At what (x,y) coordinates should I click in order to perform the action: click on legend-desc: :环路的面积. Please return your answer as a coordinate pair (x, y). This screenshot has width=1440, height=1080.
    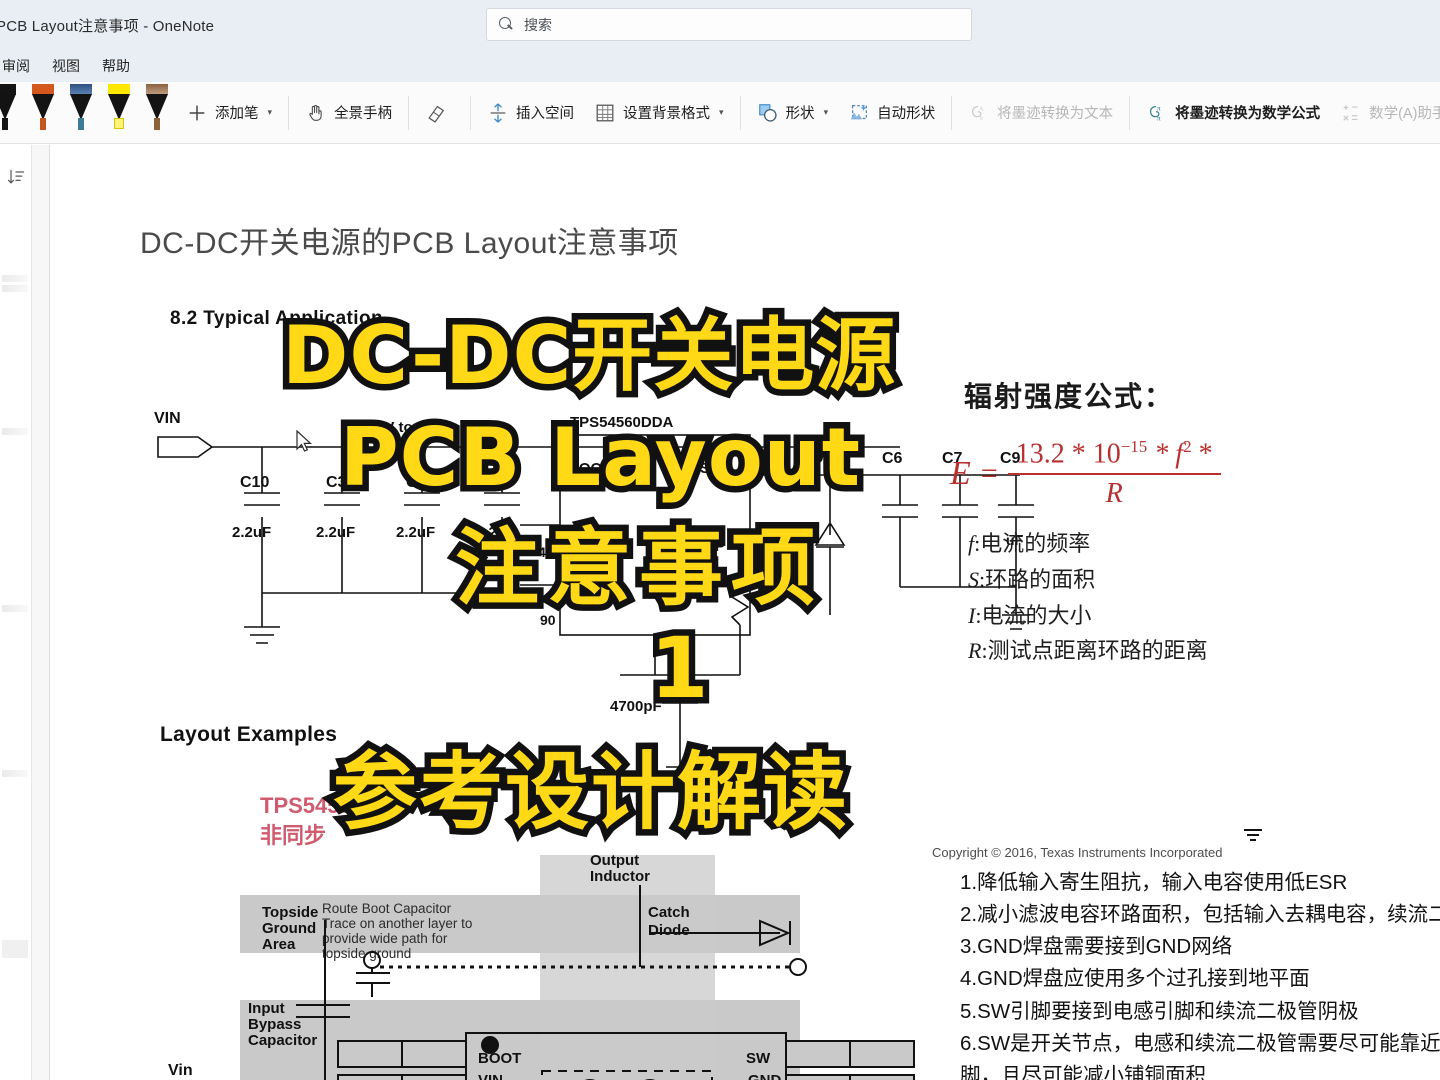
    Looking at the image, I should click on (1037, 579).